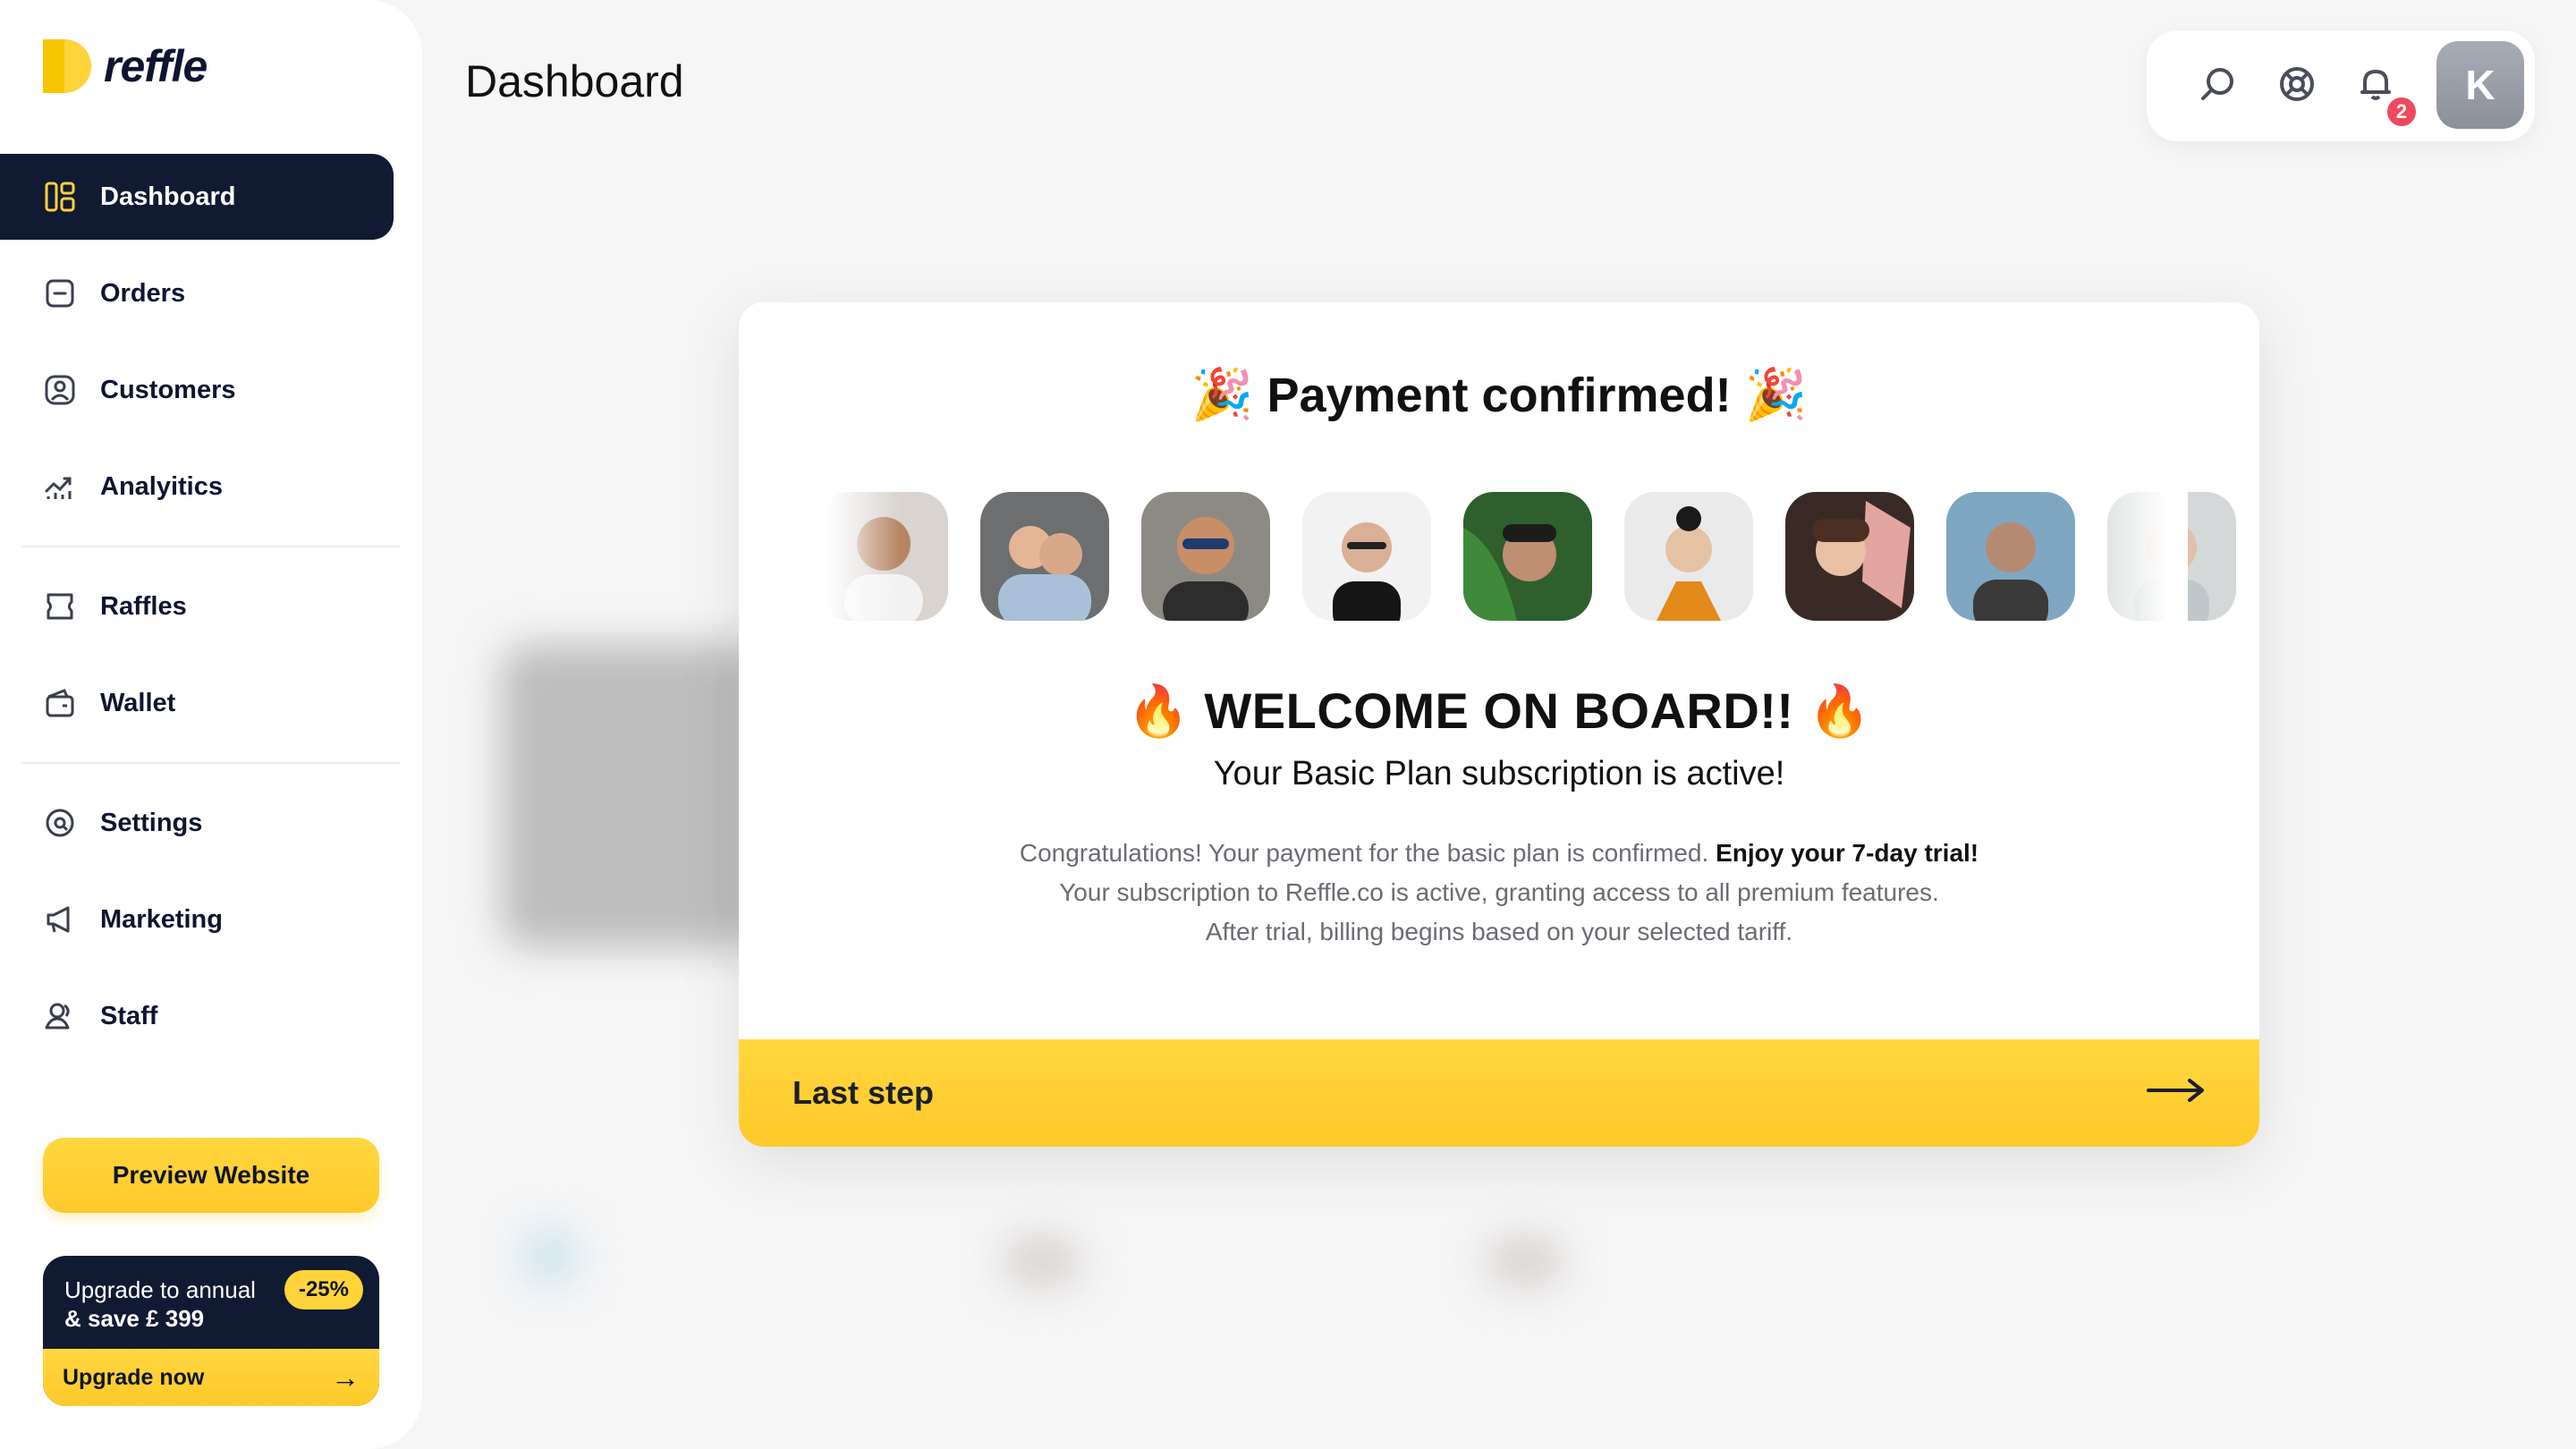 This screenshot has width=2576, height=1449. I want to click on notification-badge: 2, so click(2402, 112).